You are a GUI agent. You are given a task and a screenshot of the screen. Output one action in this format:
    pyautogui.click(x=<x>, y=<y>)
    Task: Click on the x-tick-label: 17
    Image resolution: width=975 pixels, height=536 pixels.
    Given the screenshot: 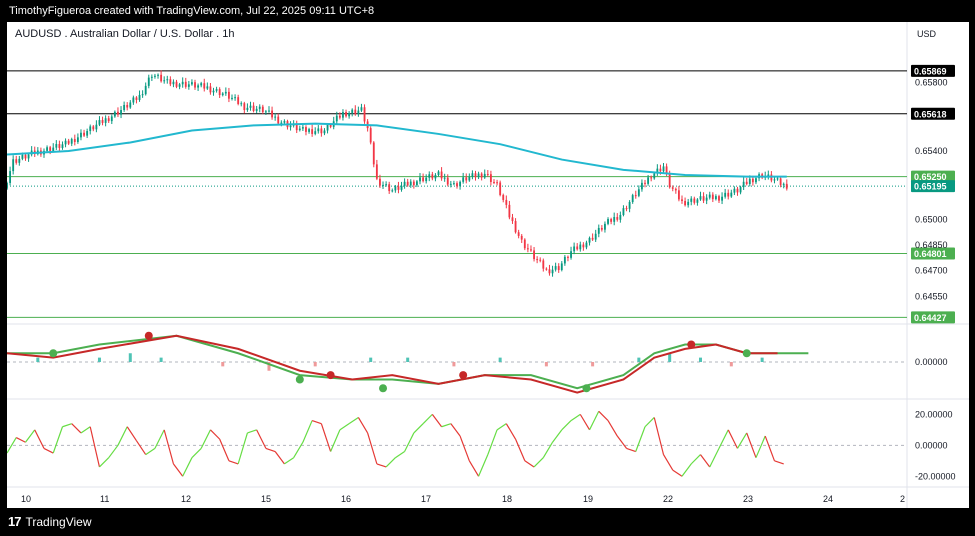 What is the action you would take?
    pyautogui.click(x=426, y=499)
    